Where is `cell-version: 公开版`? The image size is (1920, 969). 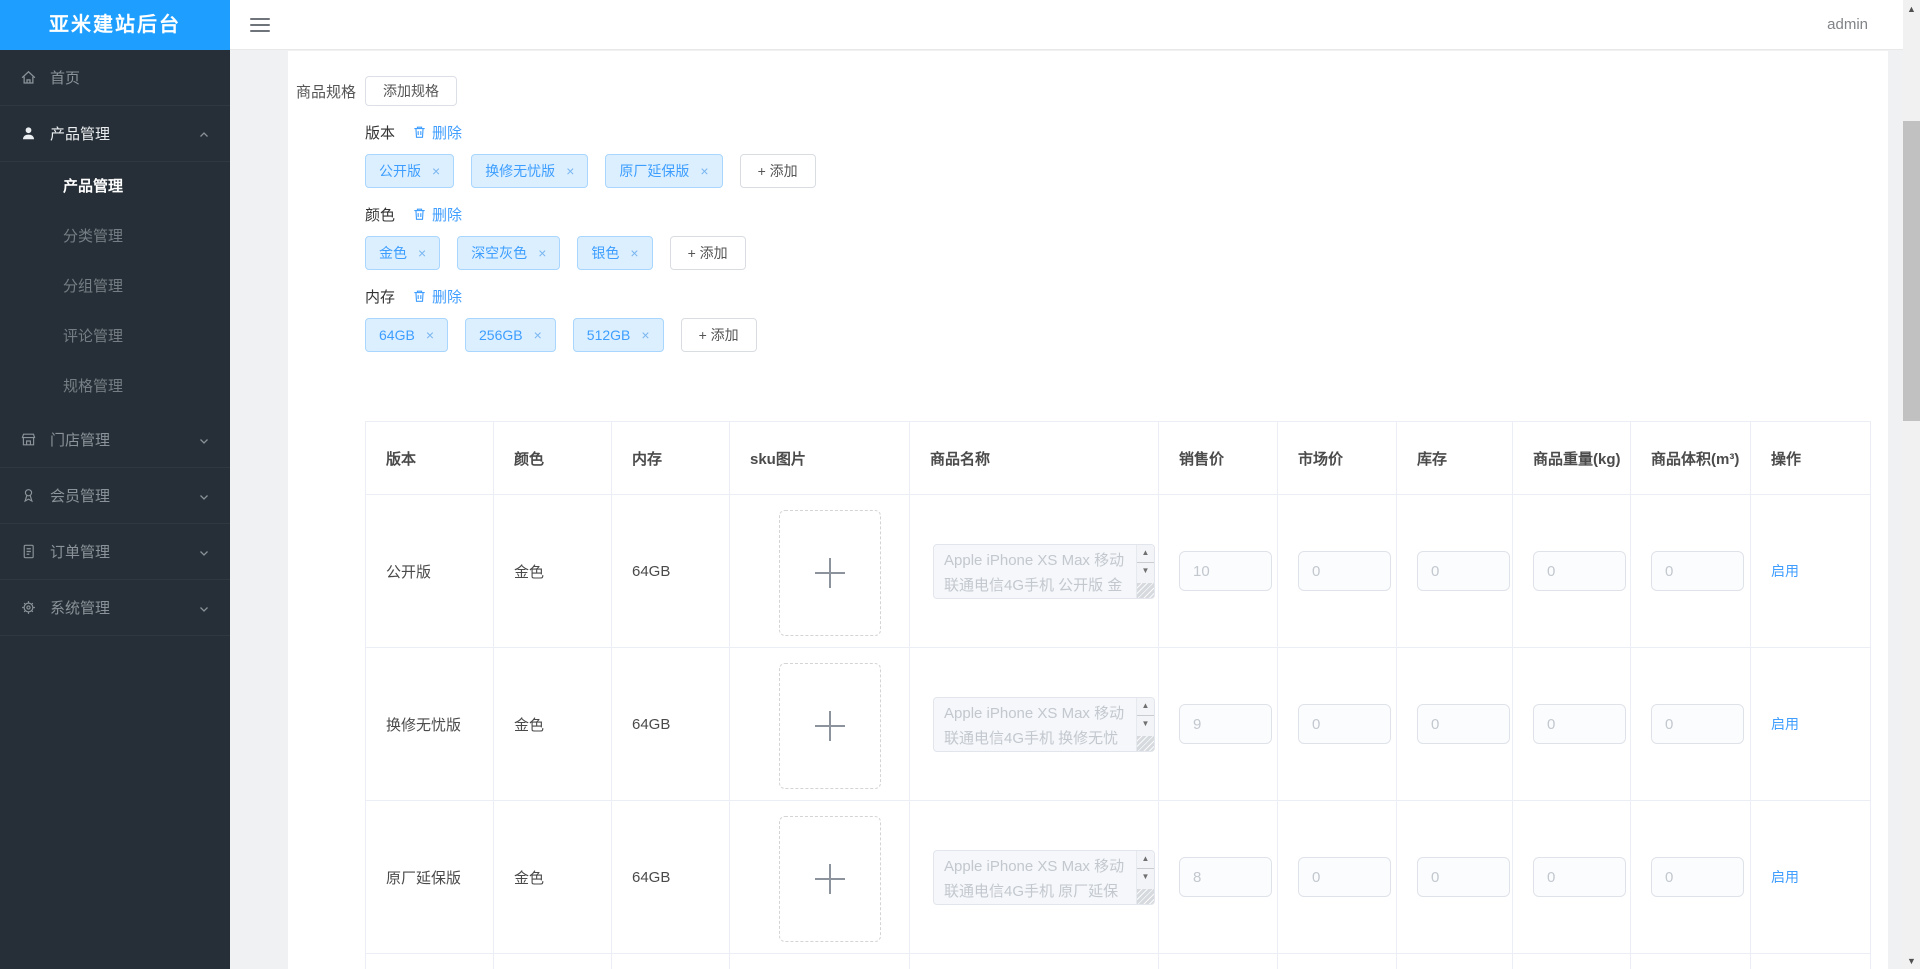 cell-version: 公开版 is located at coordinates (429, 571).